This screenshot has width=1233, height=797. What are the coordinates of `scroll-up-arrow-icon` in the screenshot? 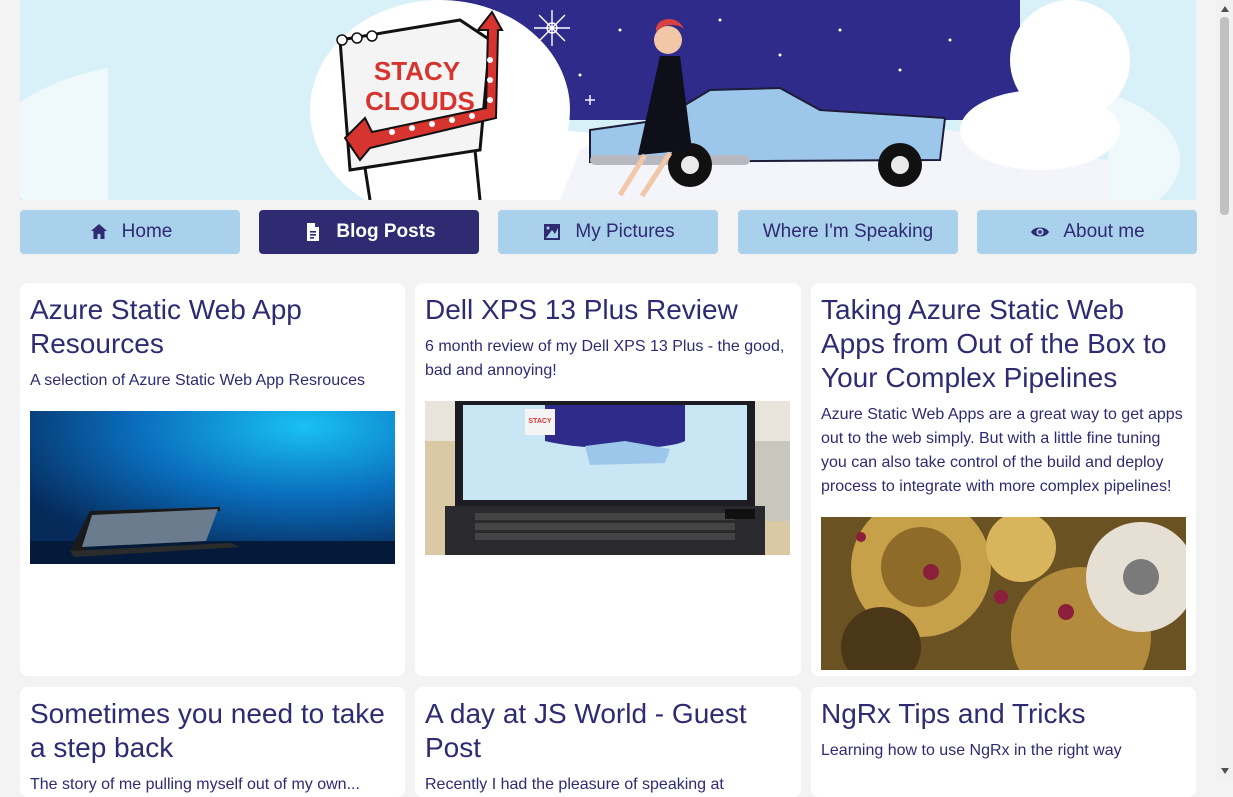 It's located at (1224, 8).